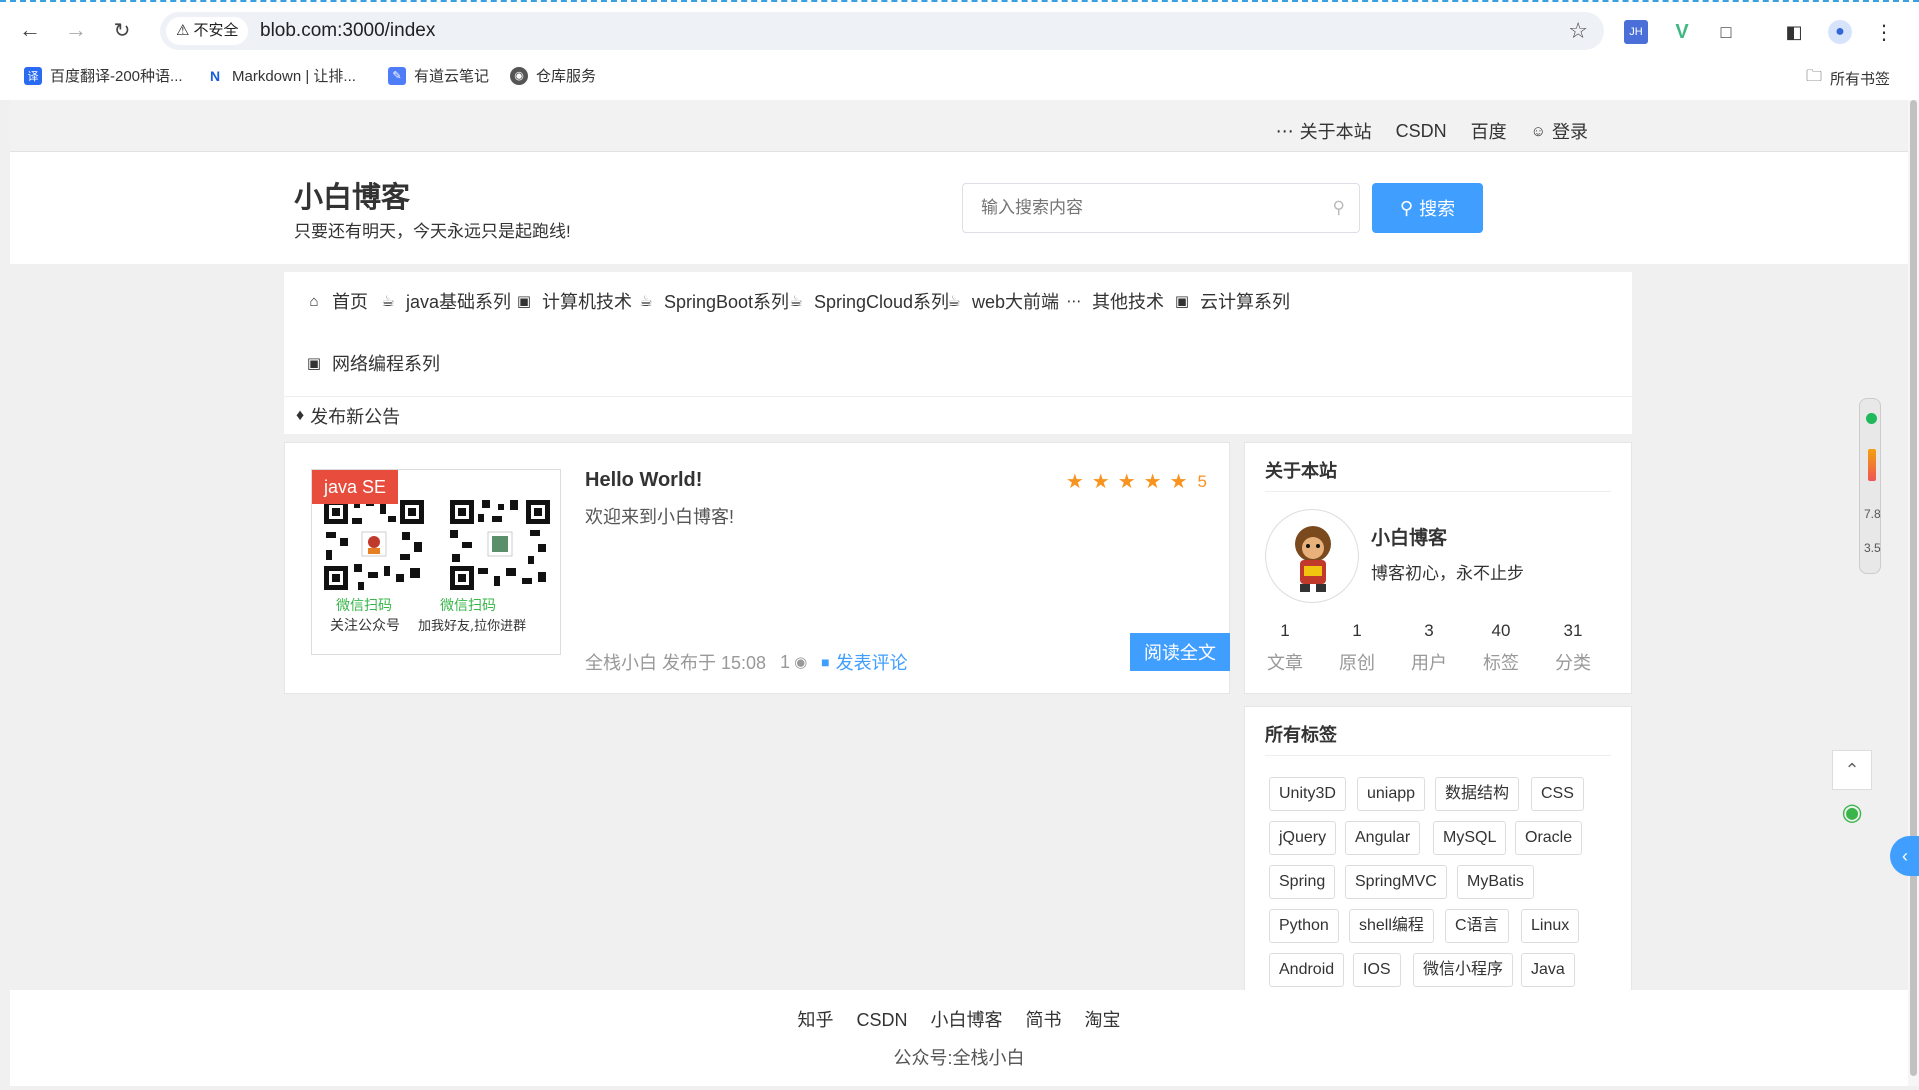 Image resolution: width=1919 pixels, height=1090 pixels. Describe the element at coordinates (553, 75) in the screenshot. I see `bookmark-item: ◉ 仓库服务` at that location.